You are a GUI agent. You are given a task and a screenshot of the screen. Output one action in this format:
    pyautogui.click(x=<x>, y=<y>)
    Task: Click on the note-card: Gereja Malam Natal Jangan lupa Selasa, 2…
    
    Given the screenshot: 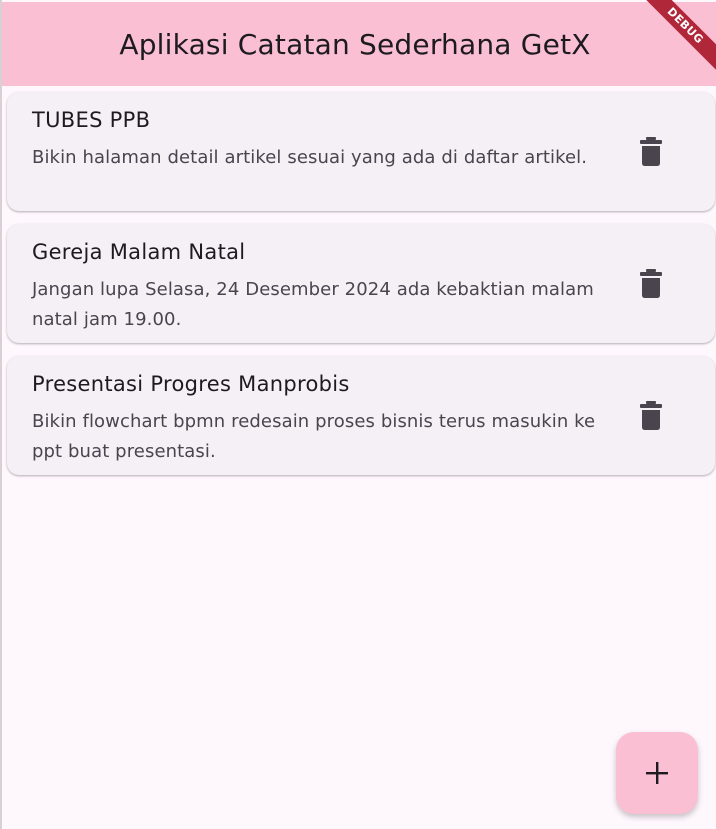 What is the action you would take?
    pyautogui.click(x=361, y=283)
    